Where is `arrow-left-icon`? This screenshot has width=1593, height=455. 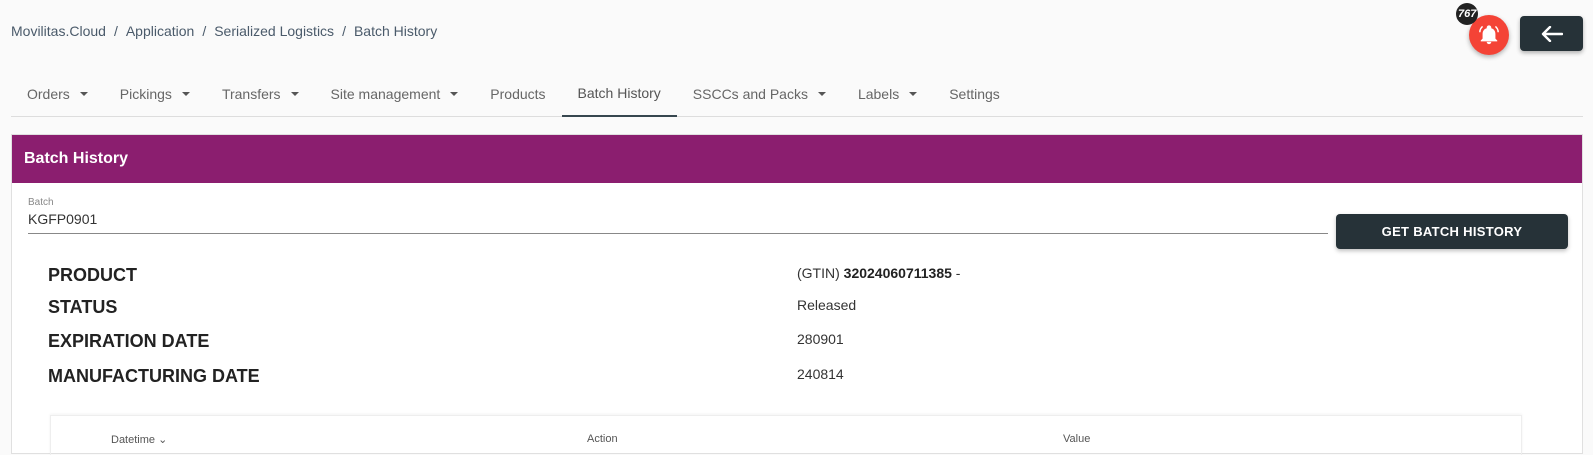 arrow-left-icon is located at coordinates (1552, 33).